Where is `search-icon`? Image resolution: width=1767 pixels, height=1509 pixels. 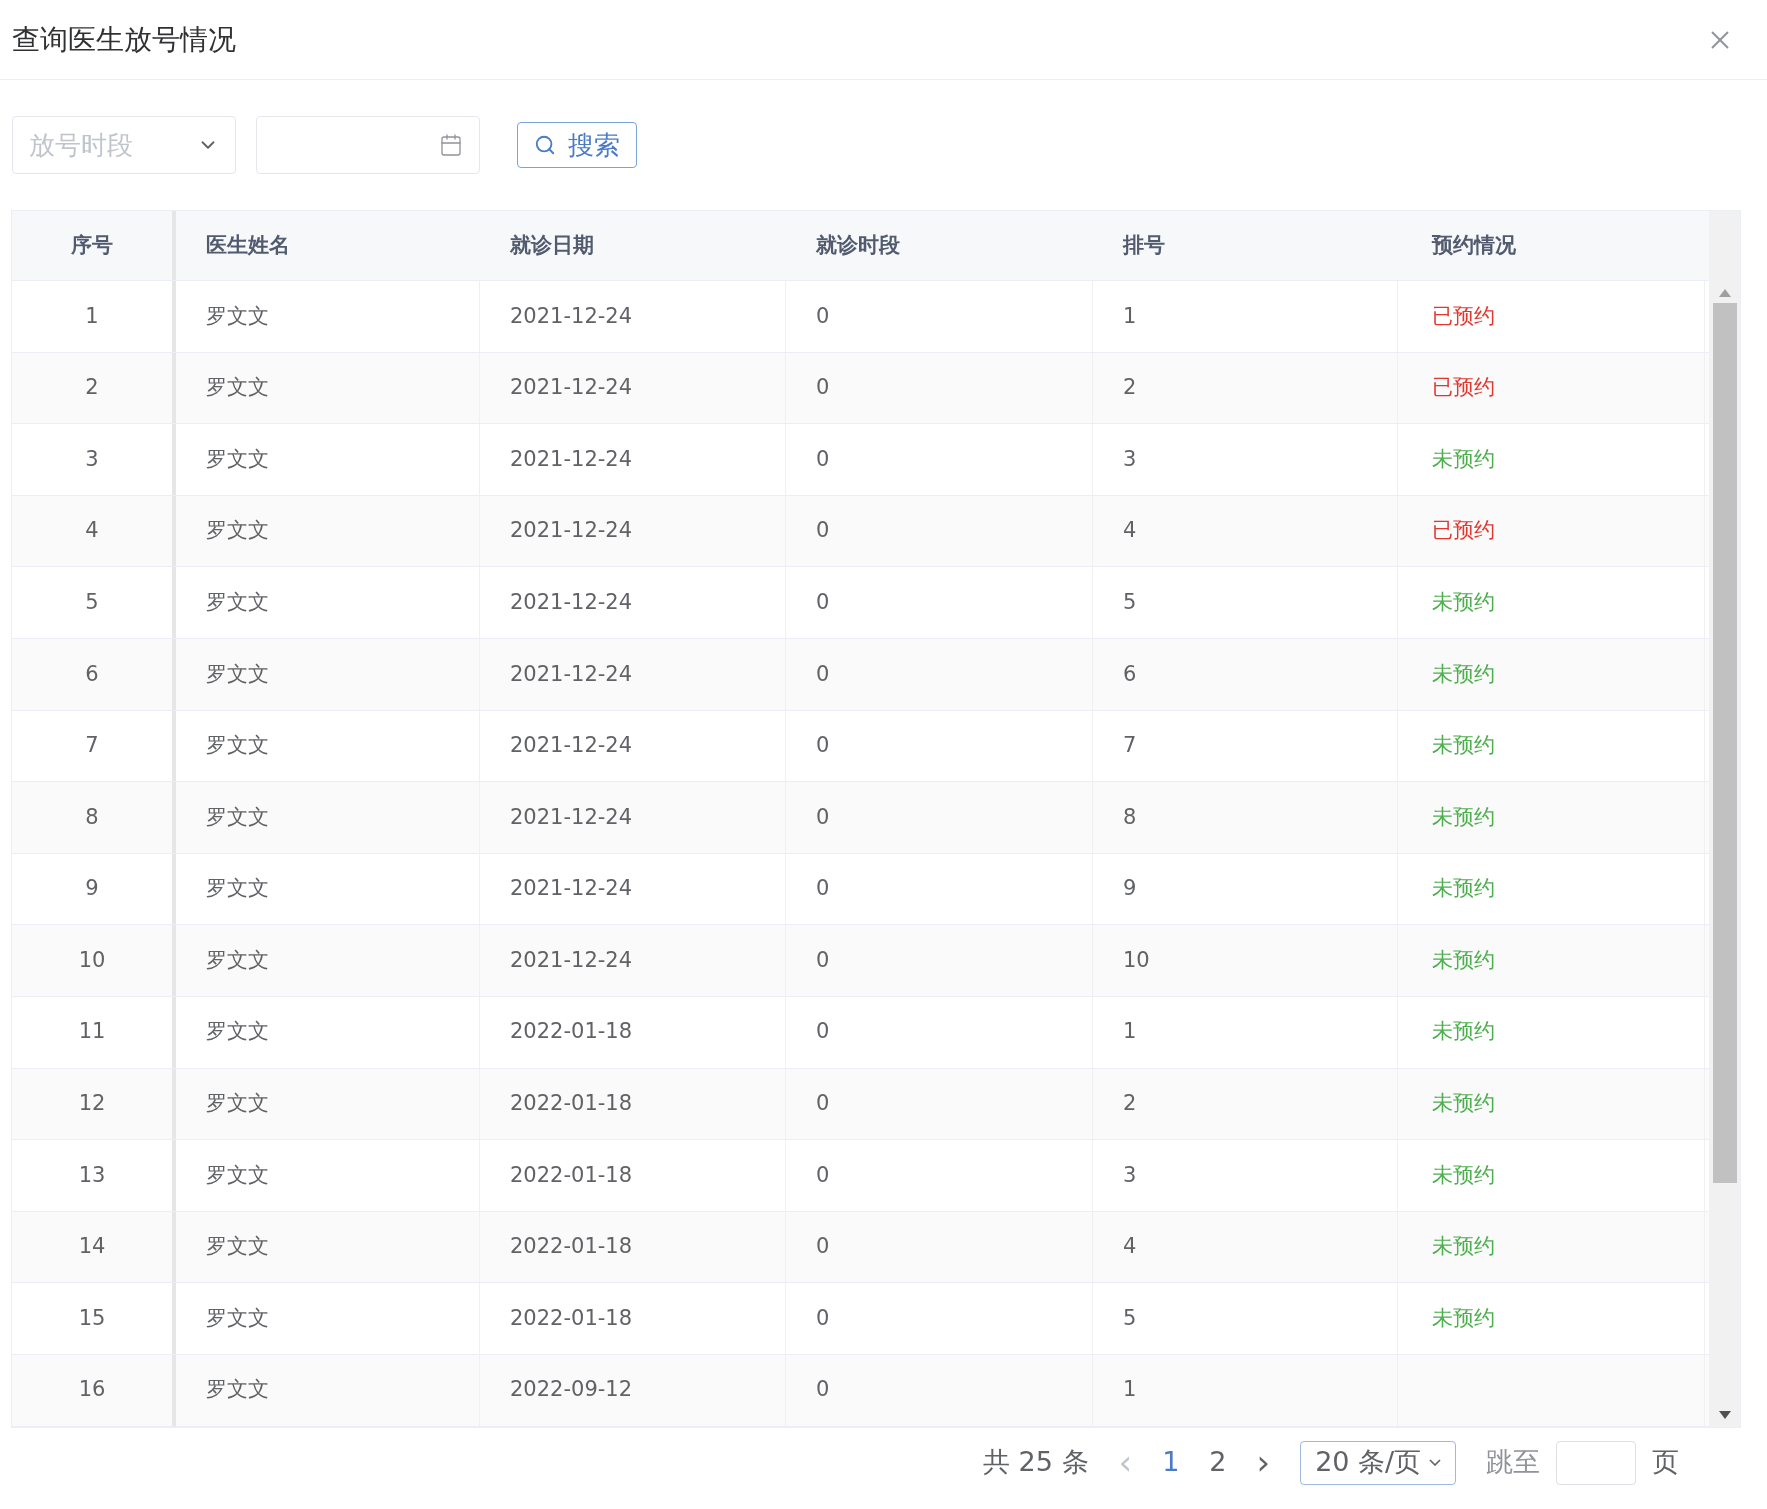
search-icon is located at coordinates (545, 145).